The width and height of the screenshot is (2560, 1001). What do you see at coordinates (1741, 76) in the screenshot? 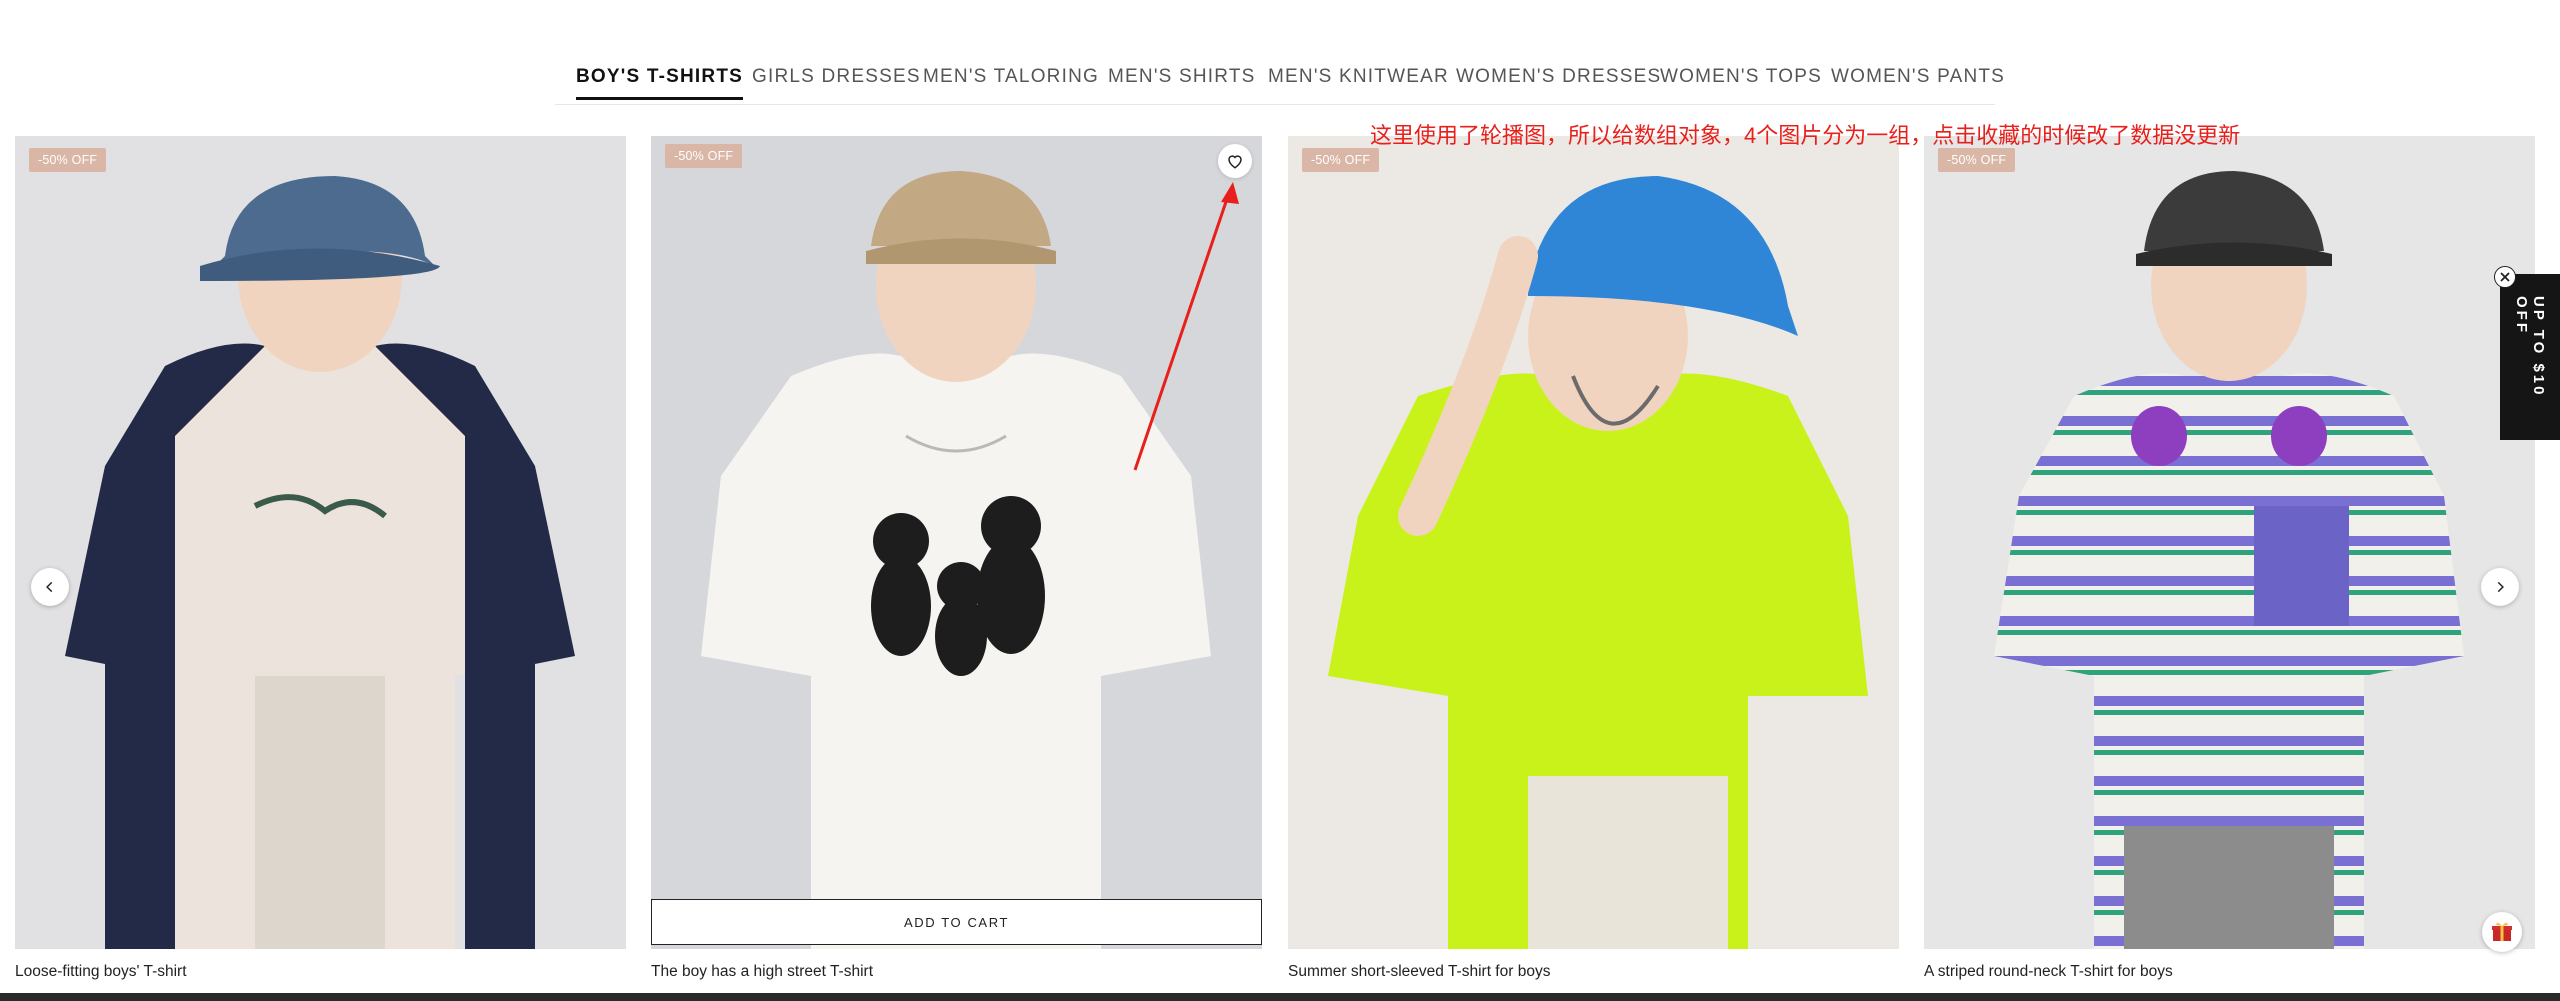
I see `tab-label: WOMEN'S TOPS` at bounding box center [1741, 76].